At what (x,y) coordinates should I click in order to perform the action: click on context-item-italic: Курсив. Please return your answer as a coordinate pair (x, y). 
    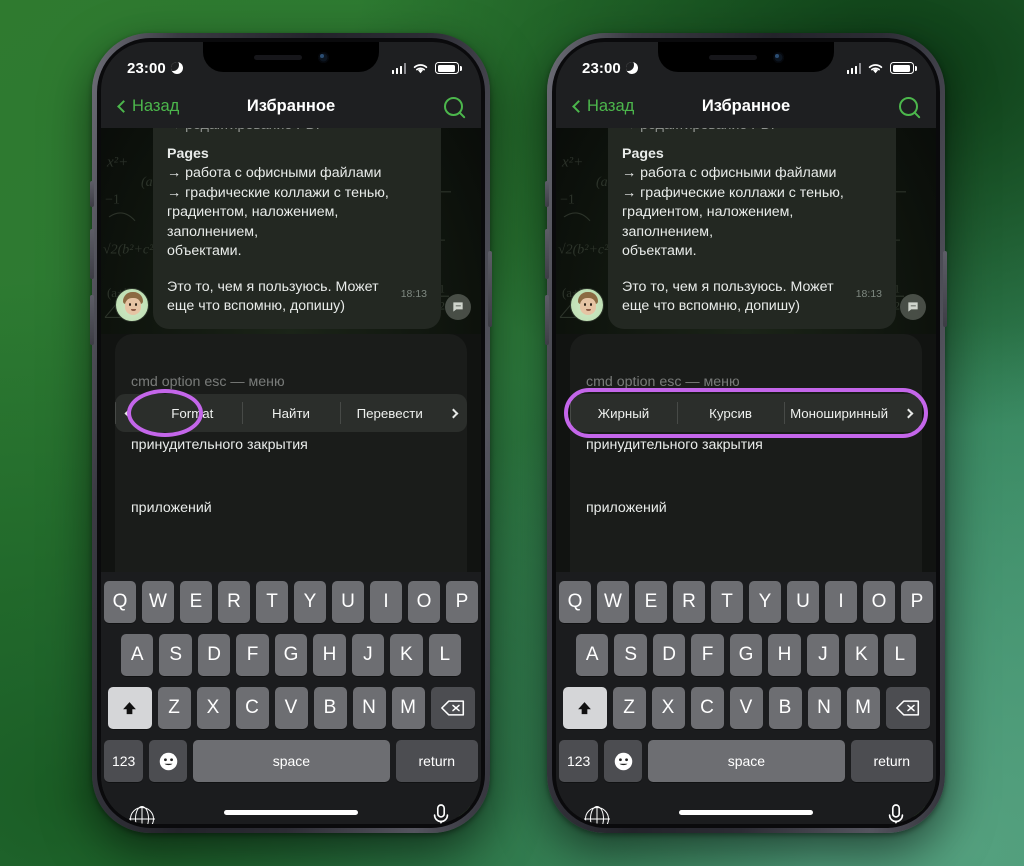
    Looking at the image, I should click on (730, 413).